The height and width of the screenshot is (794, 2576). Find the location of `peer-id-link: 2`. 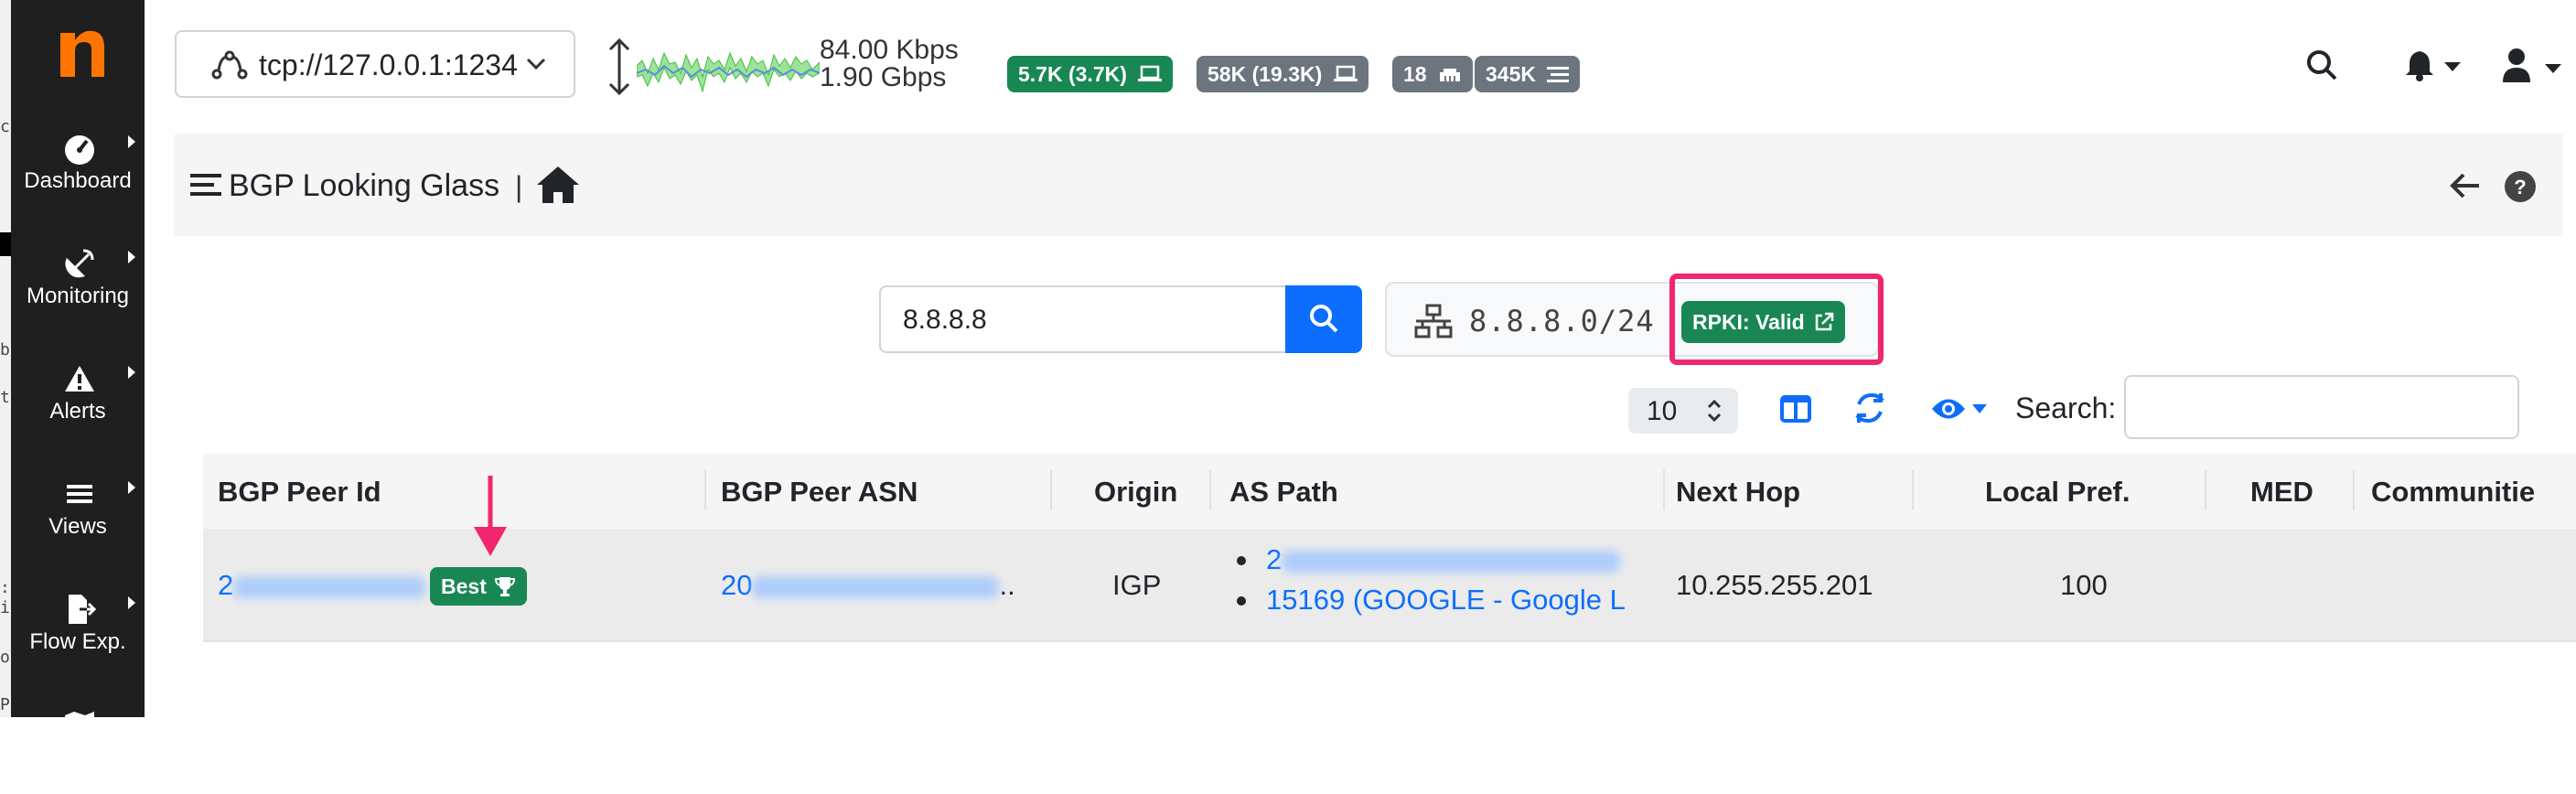

peer-id-link: 2 is located at coordinates (322, 585).